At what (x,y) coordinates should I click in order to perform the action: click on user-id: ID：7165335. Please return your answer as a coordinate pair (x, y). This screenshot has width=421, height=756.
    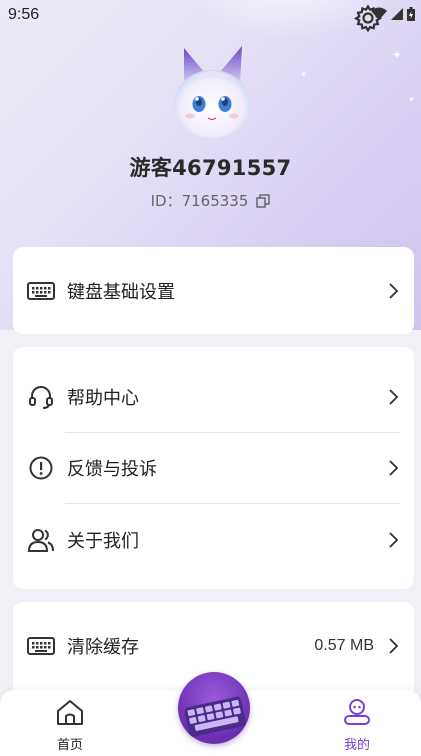
    Looking at the image, I should click on (199, 201).